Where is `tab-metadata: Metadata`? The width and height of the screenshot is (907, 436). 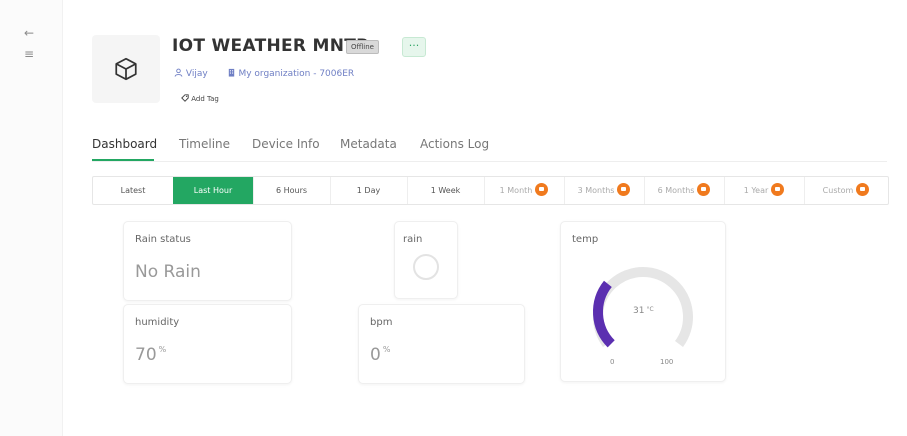
tab-metadata: Metadata is located at coordinates (368, 144).